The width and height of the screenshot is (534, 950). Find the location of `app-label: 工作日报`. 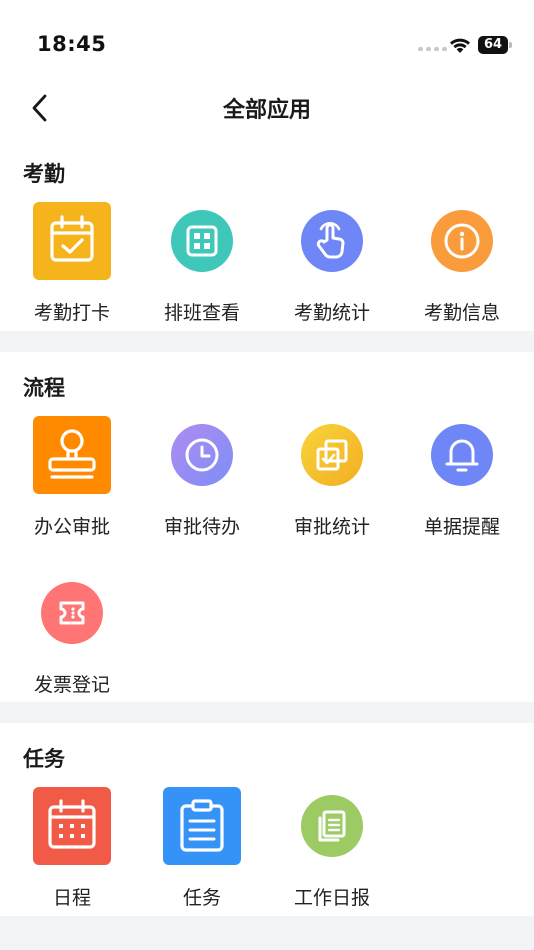

app-label: 工作日报 is located at coordinates (331, 898).